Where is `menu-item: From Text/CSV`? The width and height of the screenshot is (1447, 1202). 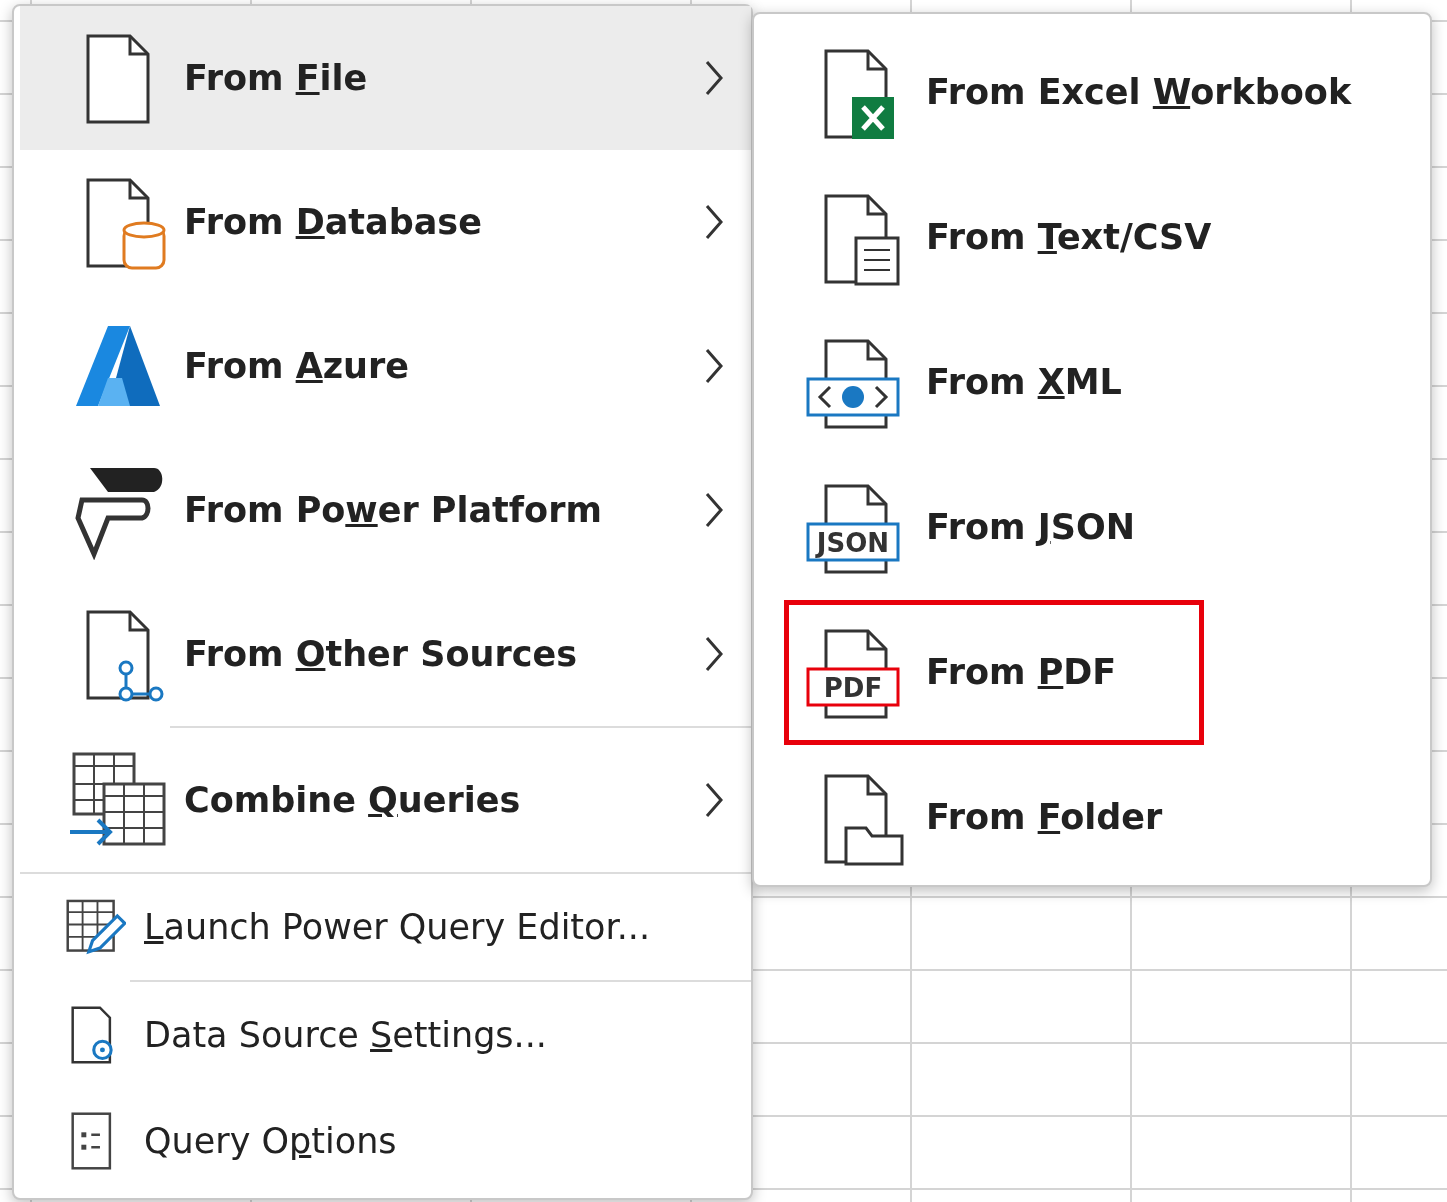
menu-item: From Text/CSV is located at coordinates (986, 237).